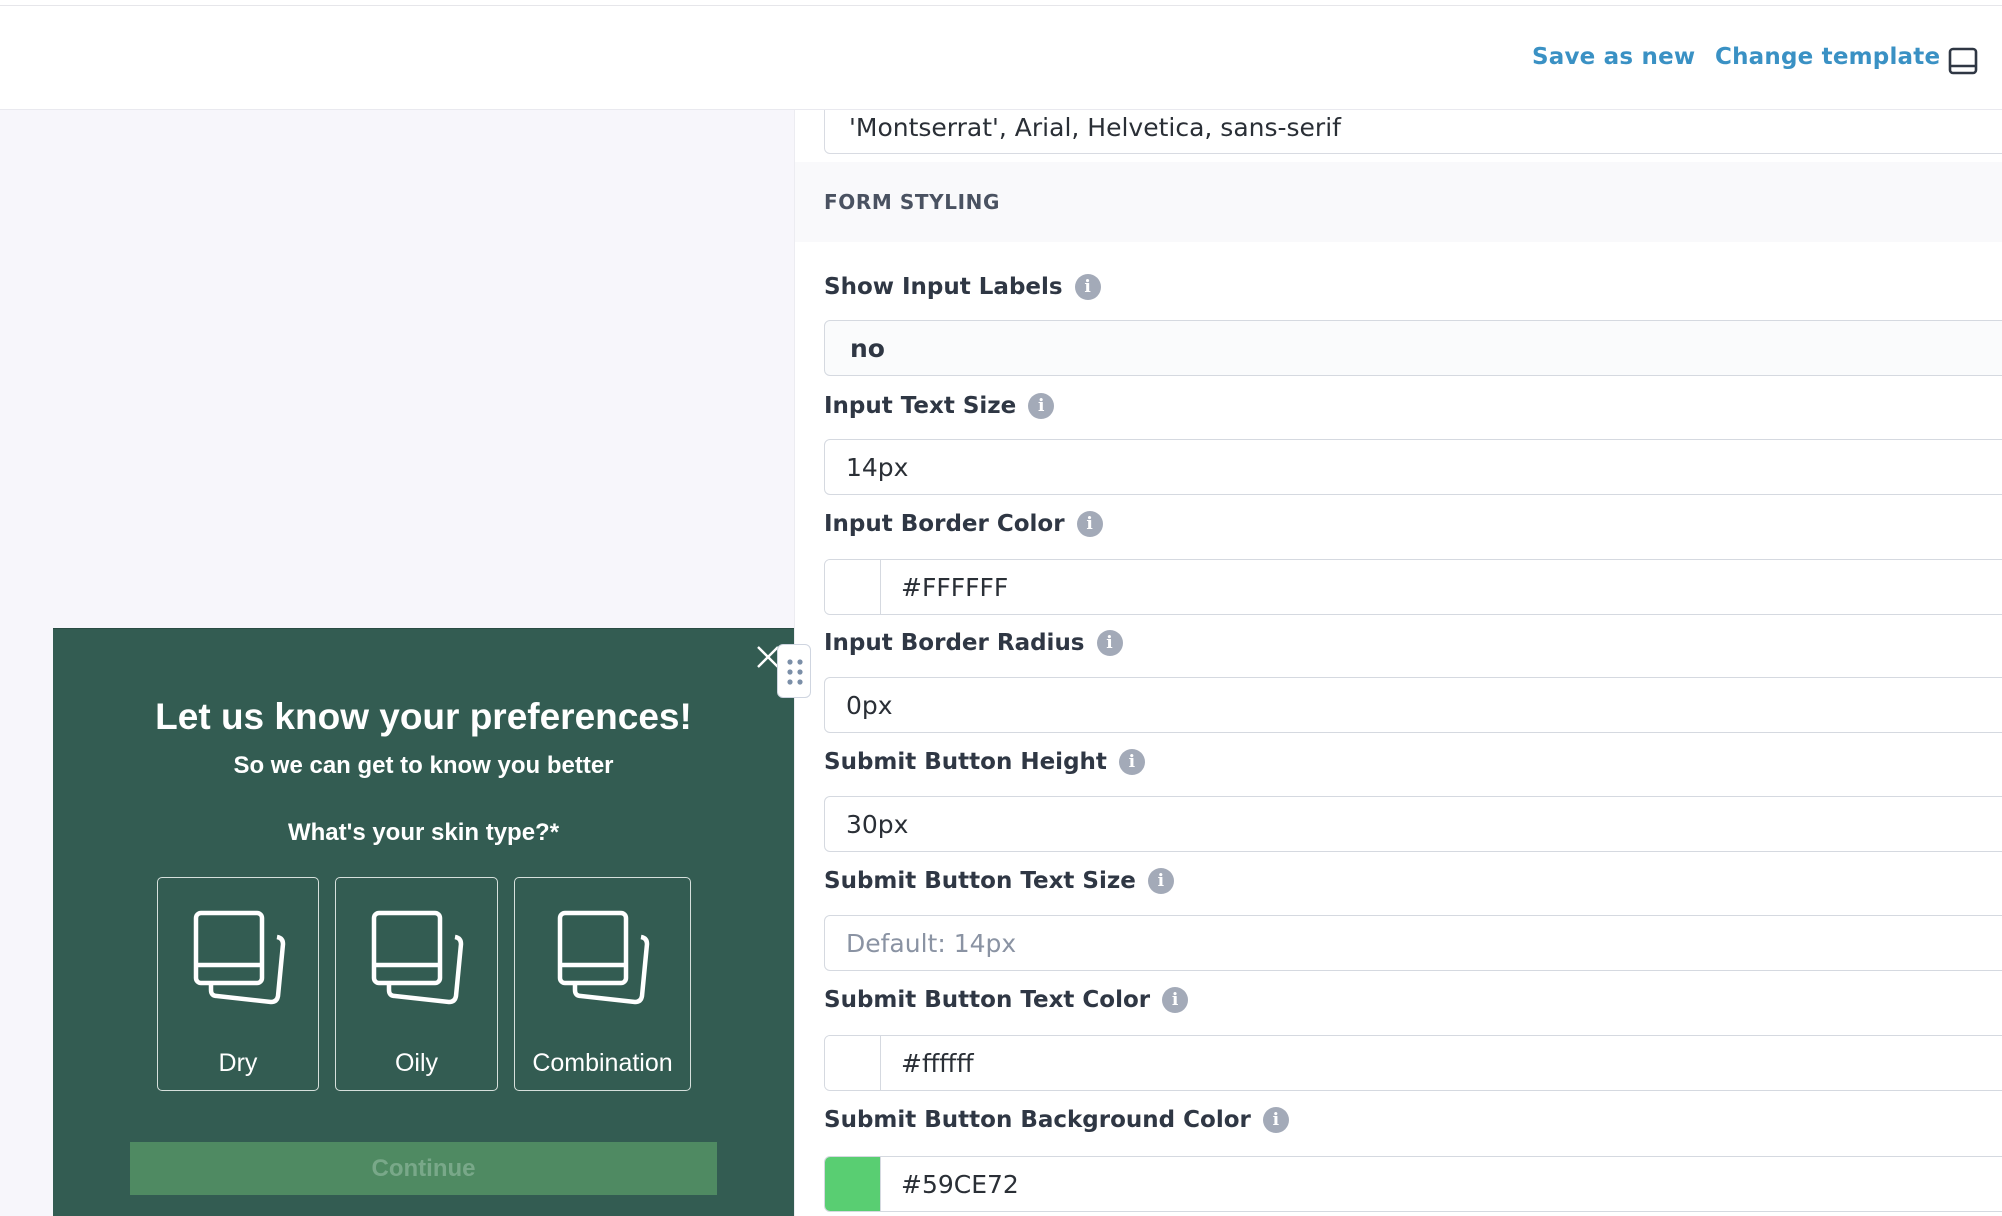  Describe the element at coordinates (602, 1063) in the screenshot. I see `option-label: Combination` at that location.